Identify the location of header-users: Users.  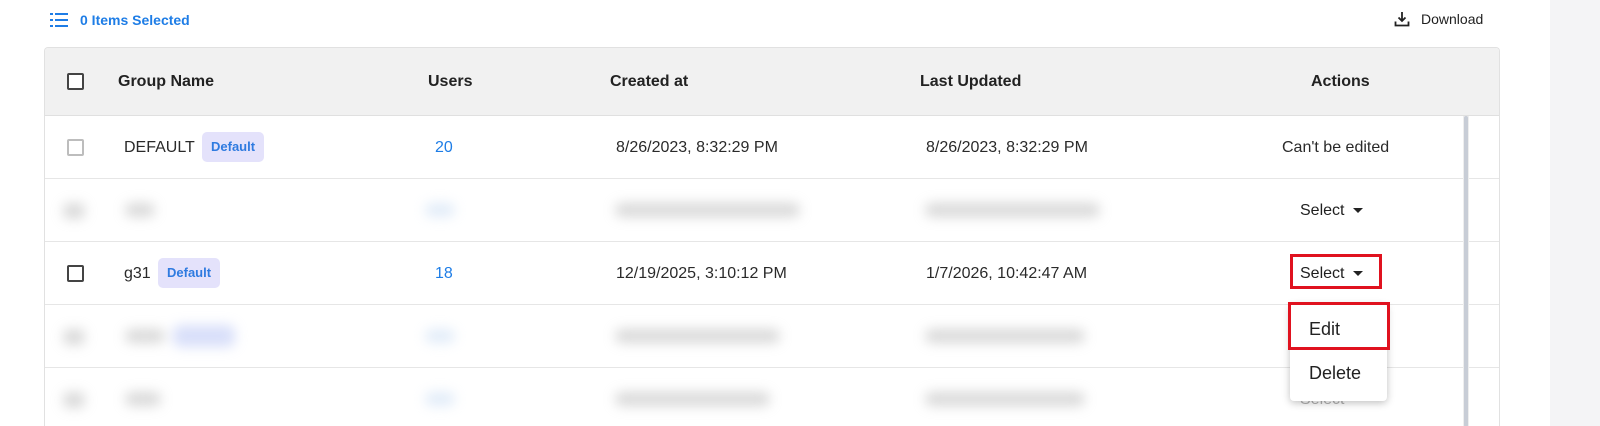
(450, 82).